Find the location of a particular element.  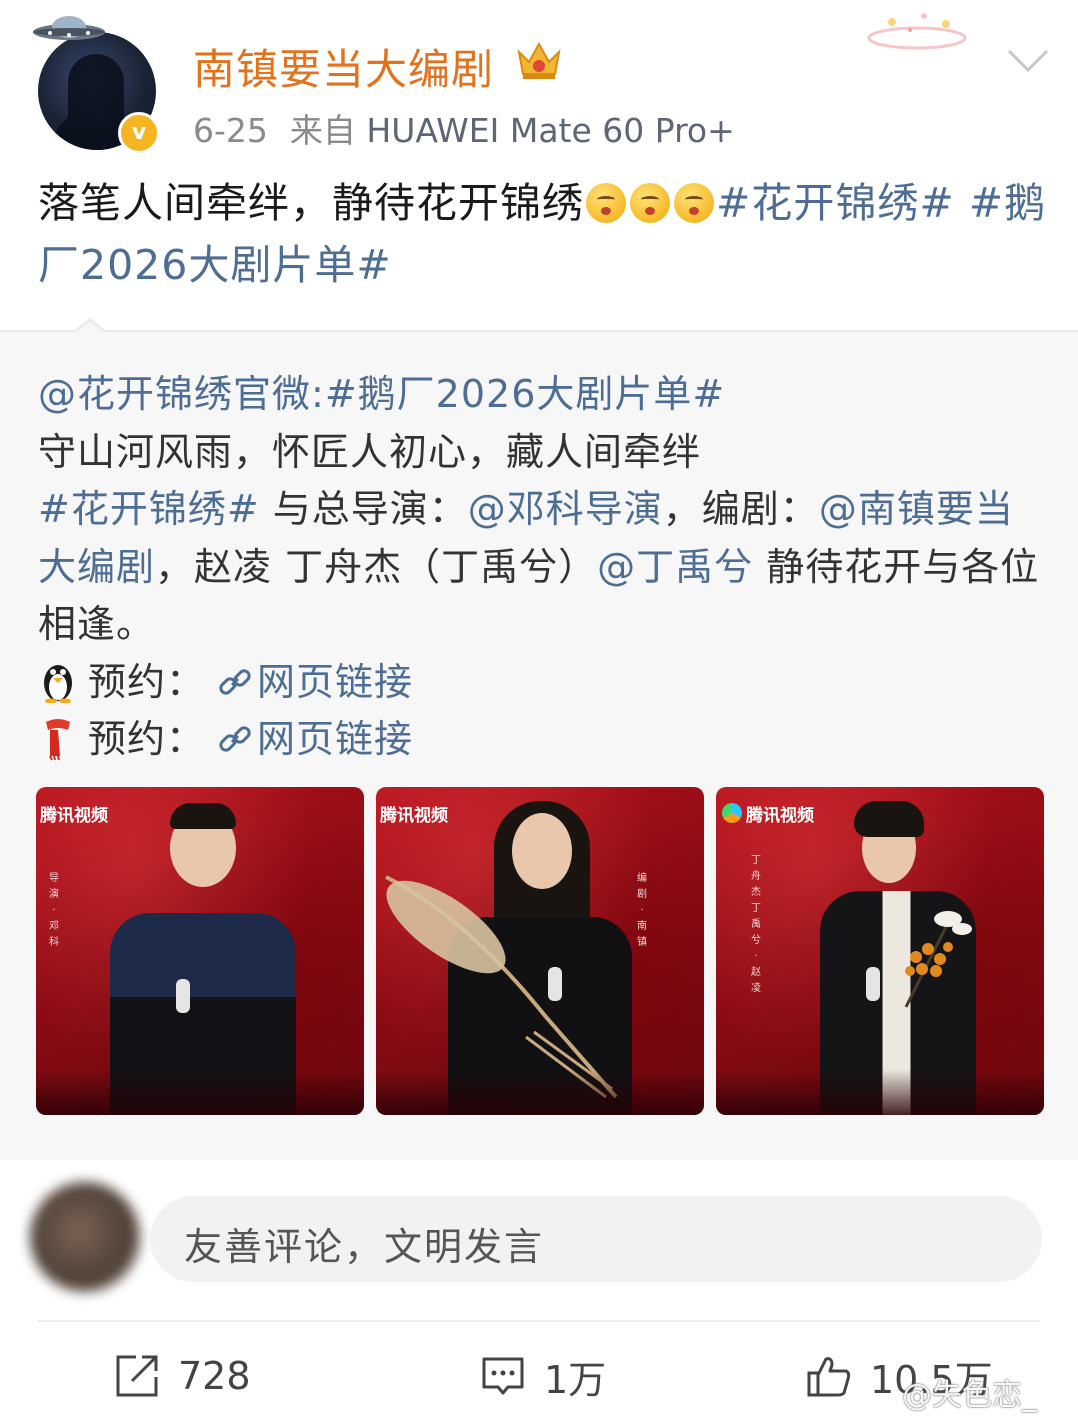

photo-actor: 腾讯视频 丁舟杰丁禹兮 · 赵凌 is located at coordinates (880, 951).